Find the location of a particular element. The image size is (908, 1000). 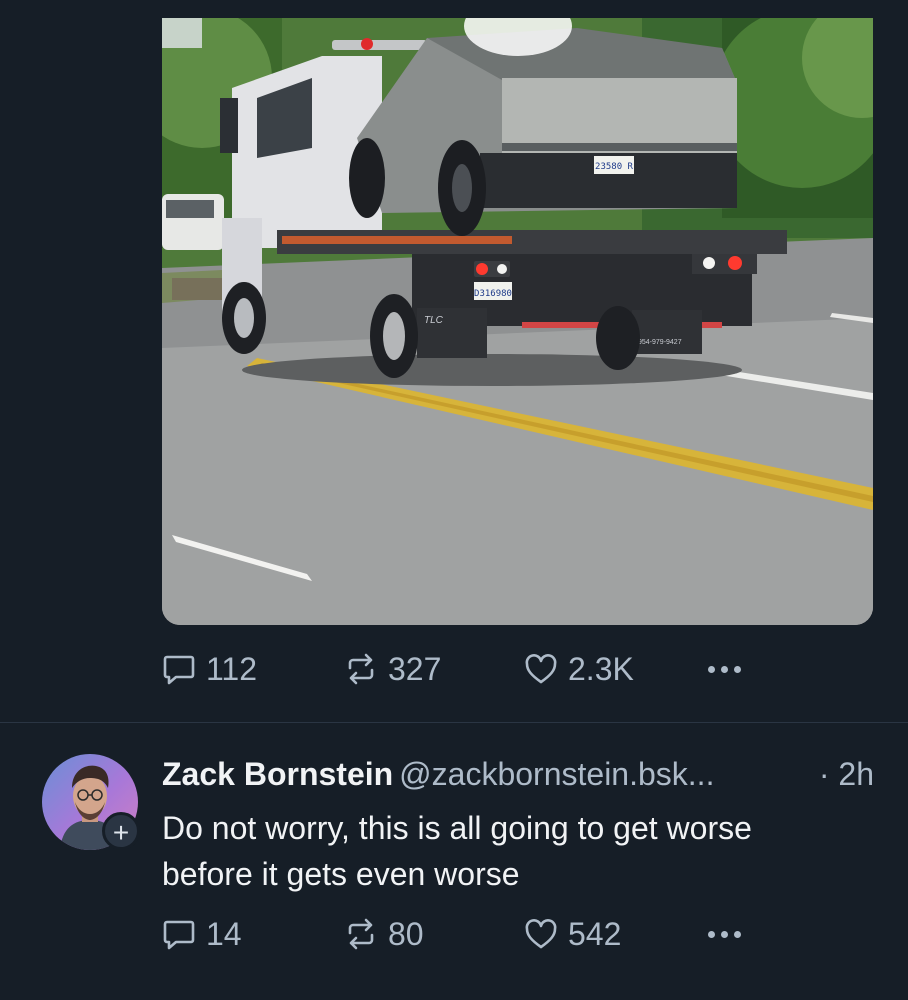

reply-avatar-container: + is located at coordinates (91, 802).